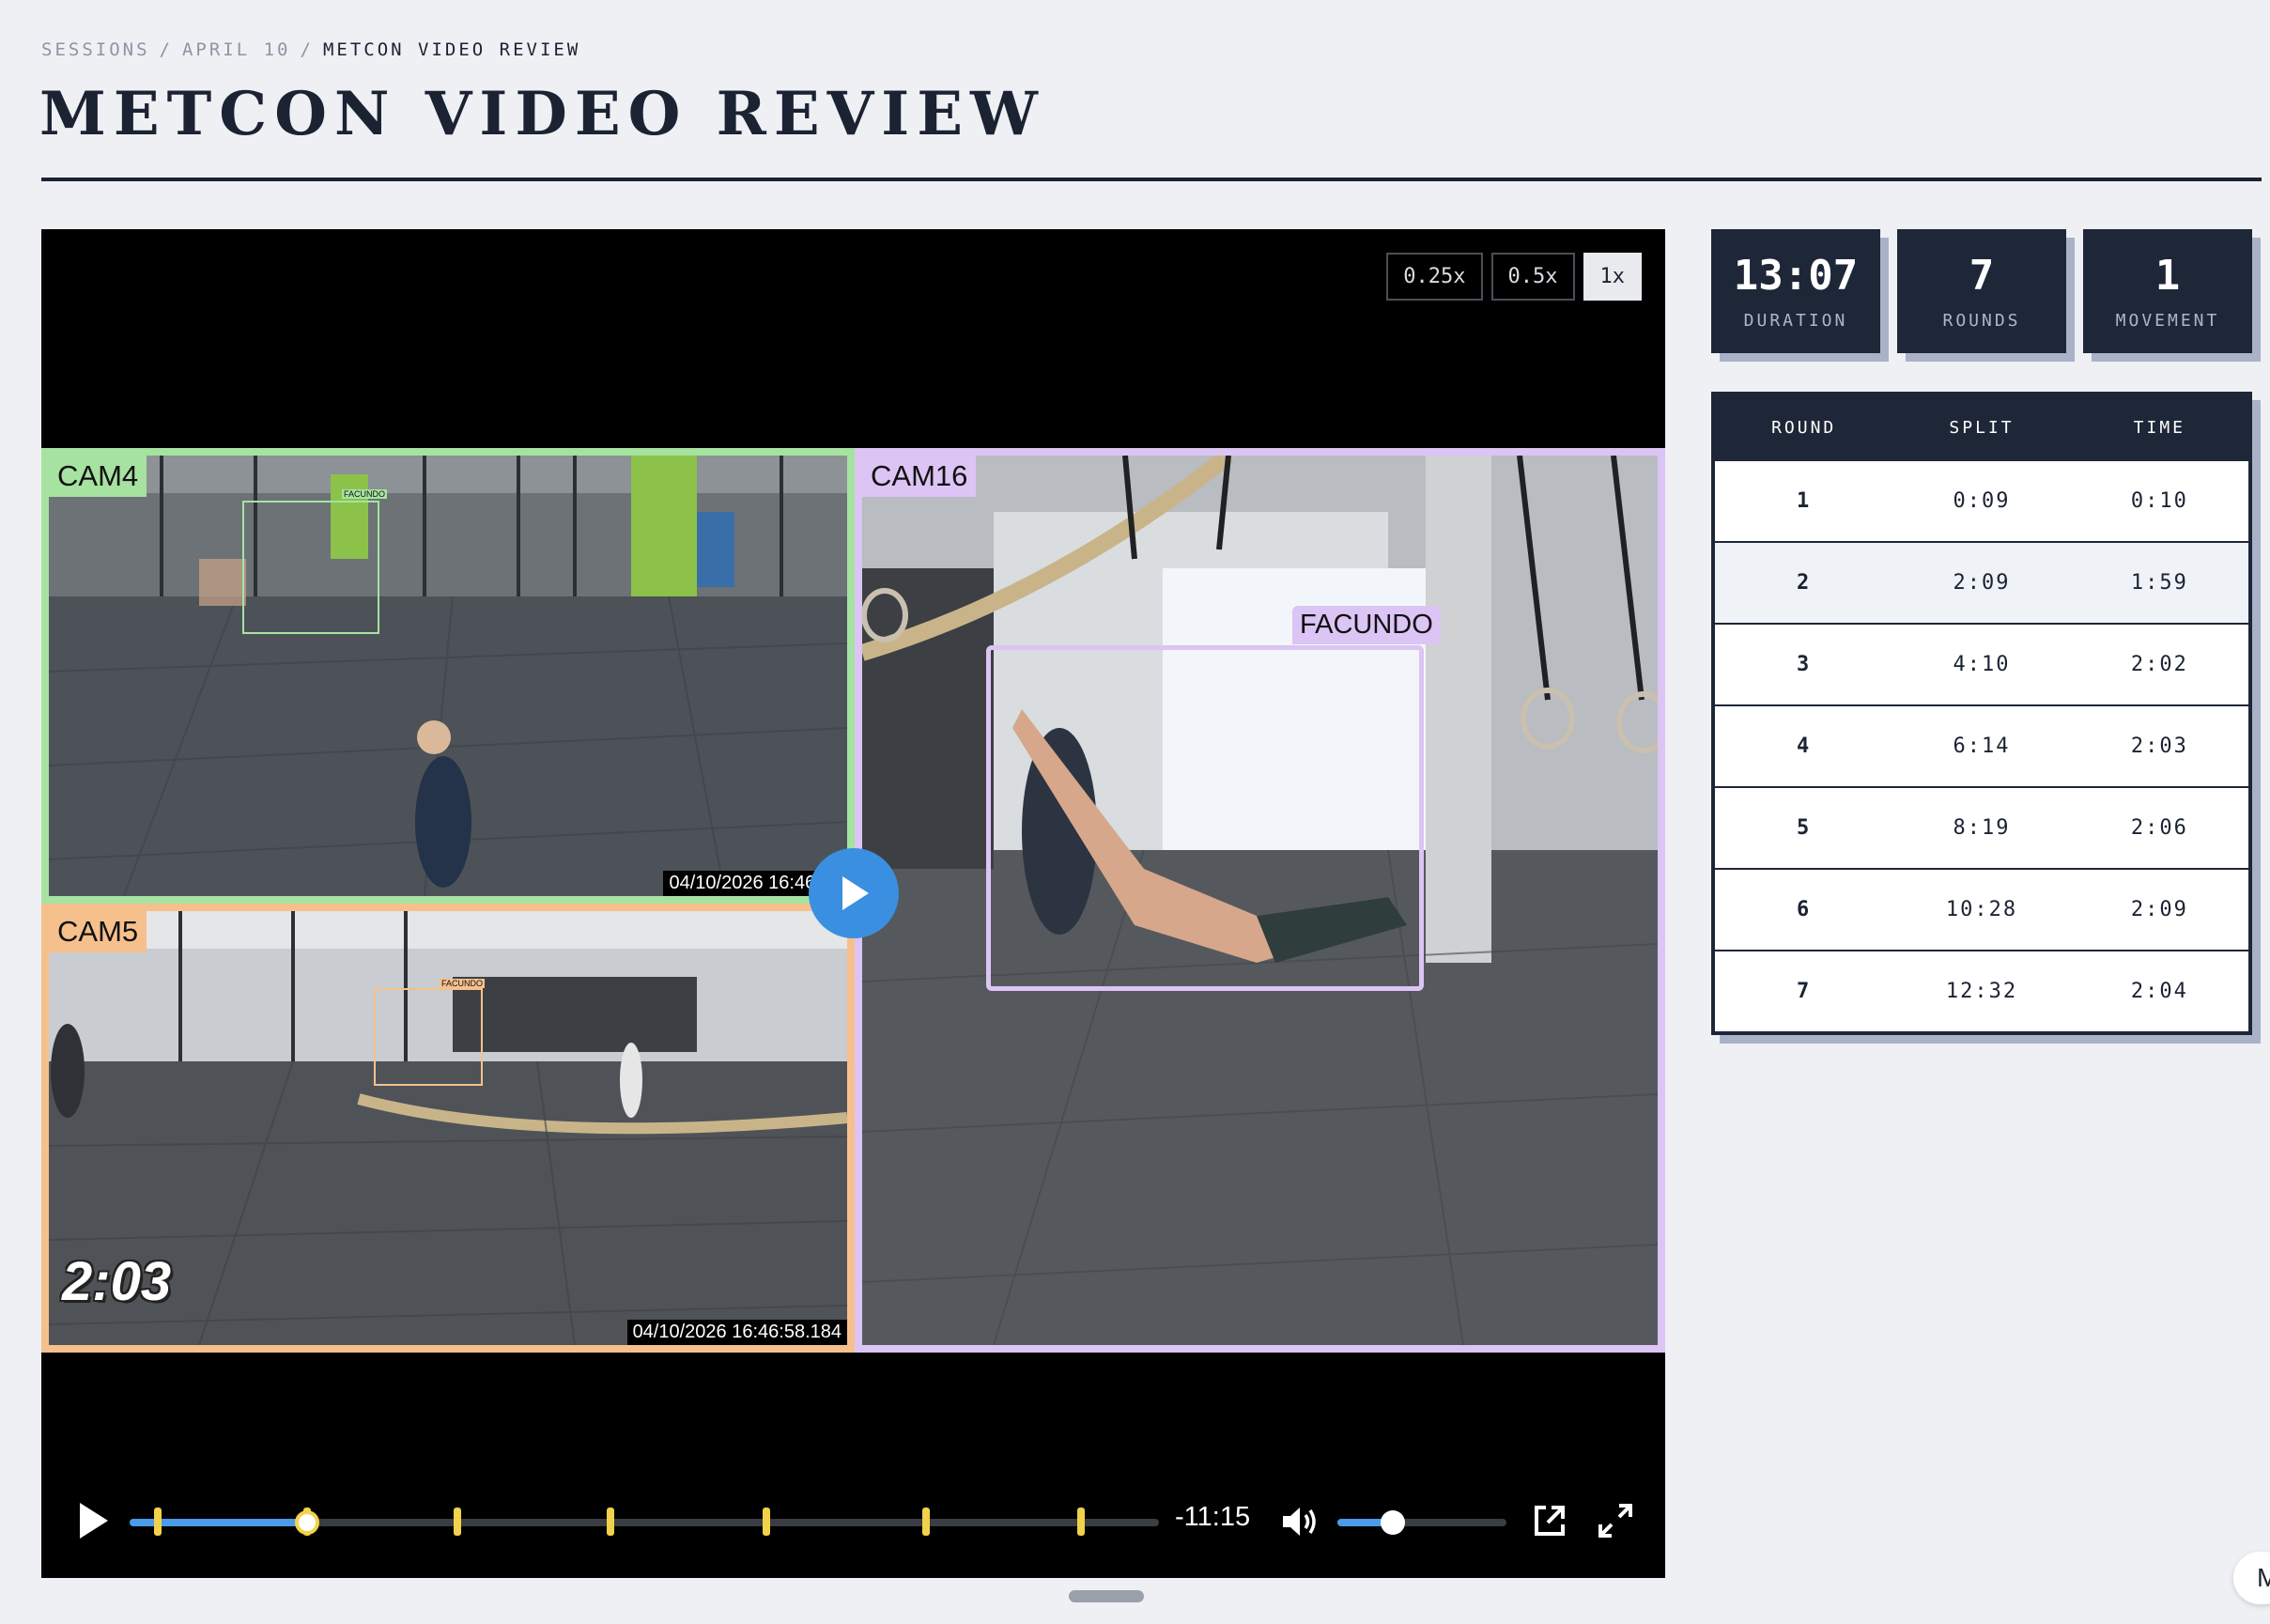 Image resolution: width=2270 pixels, height=1624 pixels. I want to click on title-divider, so click(1151, 179).